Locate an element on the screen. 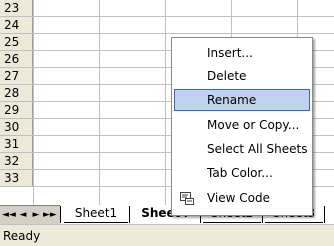 The height and width of the screenshot is (246, 334). last-sheet-button: ►► is located at coordinates (50, 215).